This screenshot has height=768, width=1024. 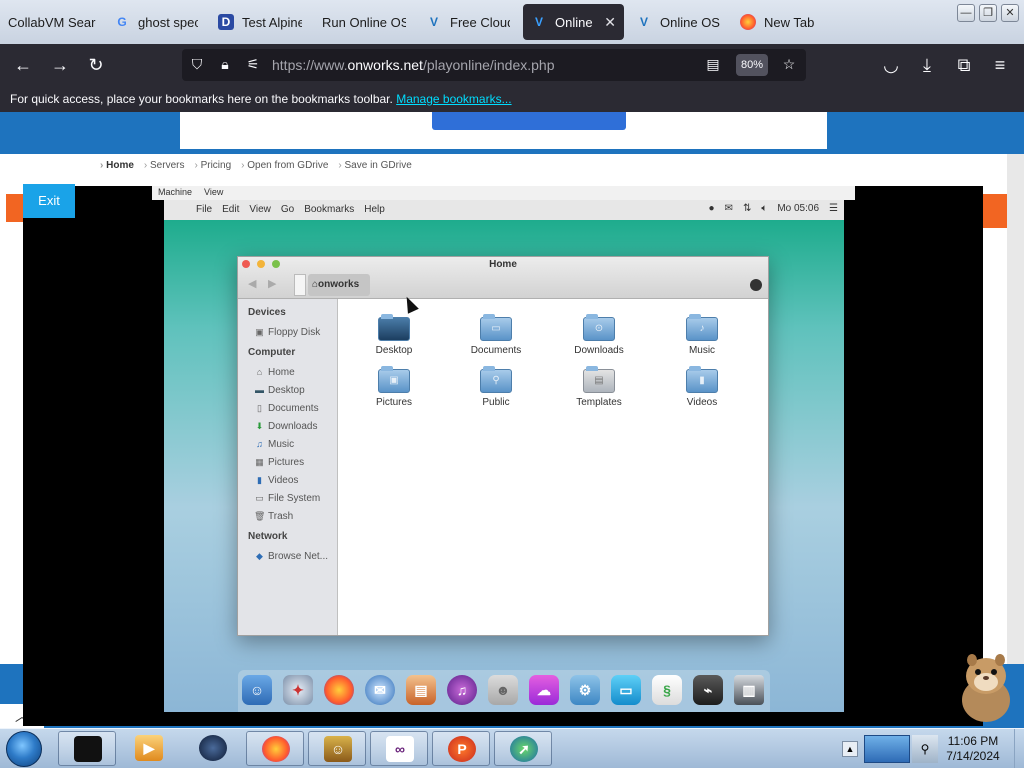 What do you see at coordinates (274, 372) in the screenshot?
I see `sidebar-item-home: ⌂ Home` at bounding box center [274, 372].